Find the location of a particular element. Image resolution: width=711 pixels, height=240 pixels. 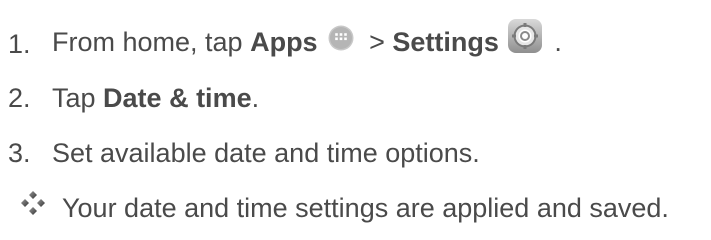

step-3: 3. Set available date and time options. is located at coordinates (244, 153).